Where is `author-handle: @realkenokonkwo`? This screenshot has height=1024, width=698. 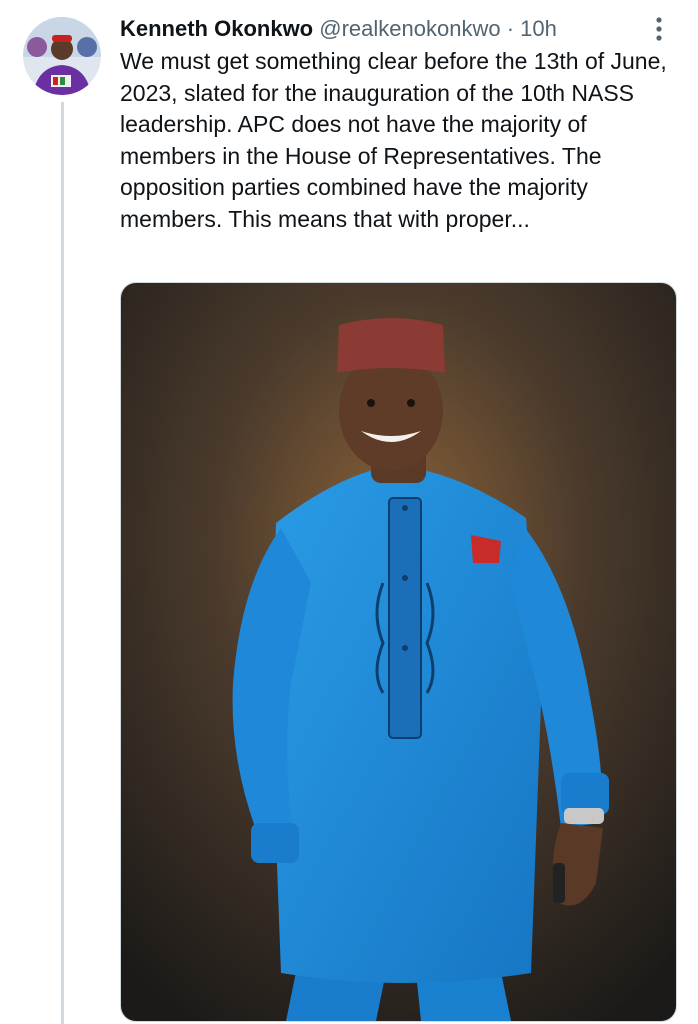 author-handle: @realkenokonkwo is located at coordinates (409, 28).